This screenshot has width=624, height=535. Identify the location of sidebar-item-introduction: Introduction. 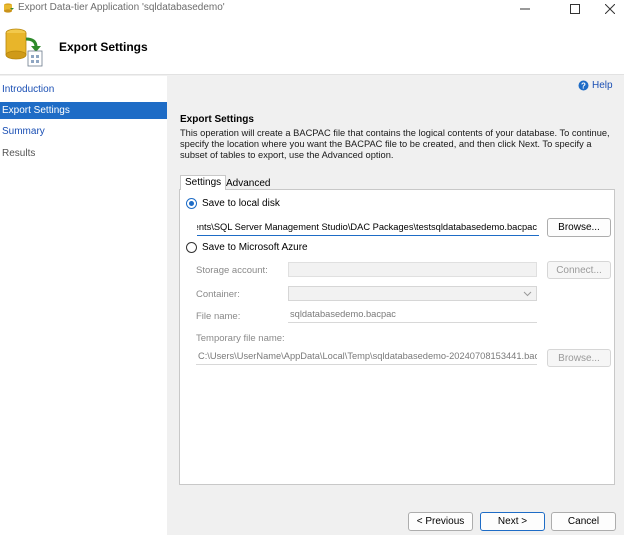
(83, 89).